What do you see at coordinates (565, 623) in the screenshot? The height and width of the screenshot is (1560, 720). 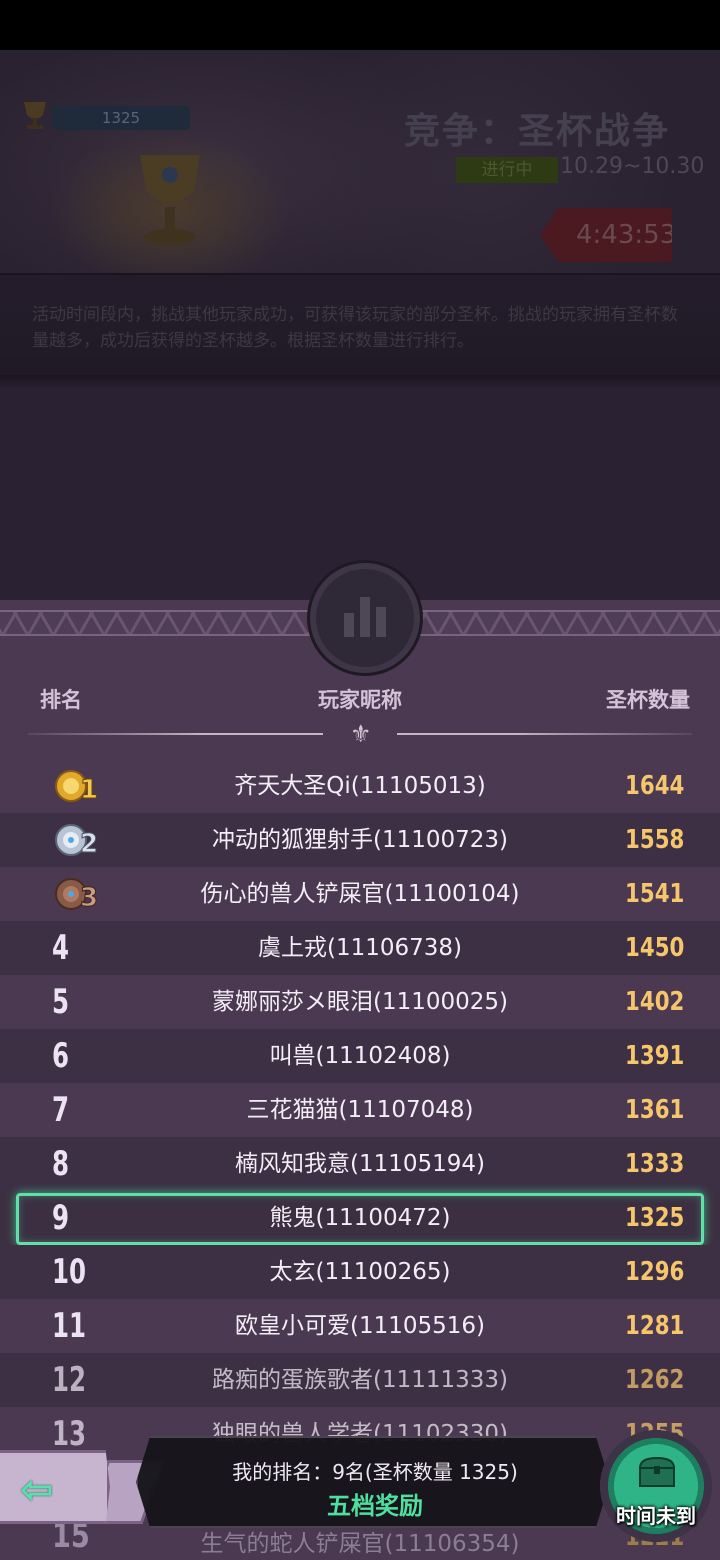 I see `lattice-trim-right` at bounding box center [565, 623].